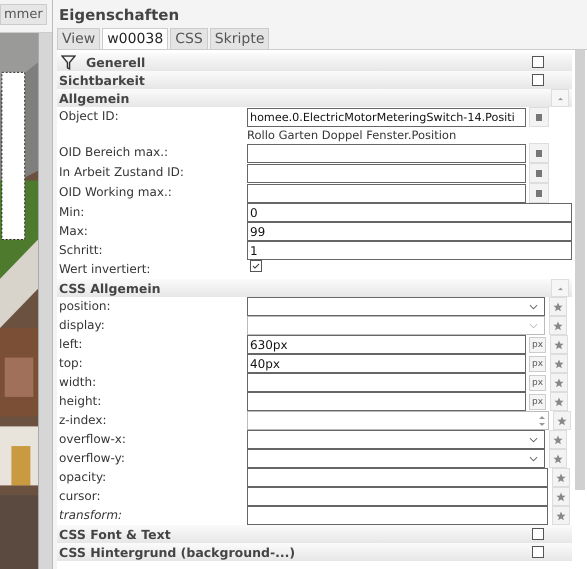 Image resolution: width=587 pixels, height=569 pixels. What do you see at coordinates (105, 269) in the screenshot?
I see `property-label: Wert invertiert:` at bounding box center [105, 269].